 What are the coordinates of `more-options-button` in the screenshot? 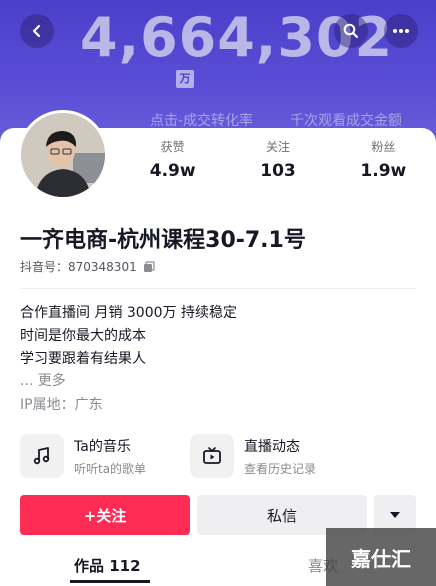 It's located at (401, 31).